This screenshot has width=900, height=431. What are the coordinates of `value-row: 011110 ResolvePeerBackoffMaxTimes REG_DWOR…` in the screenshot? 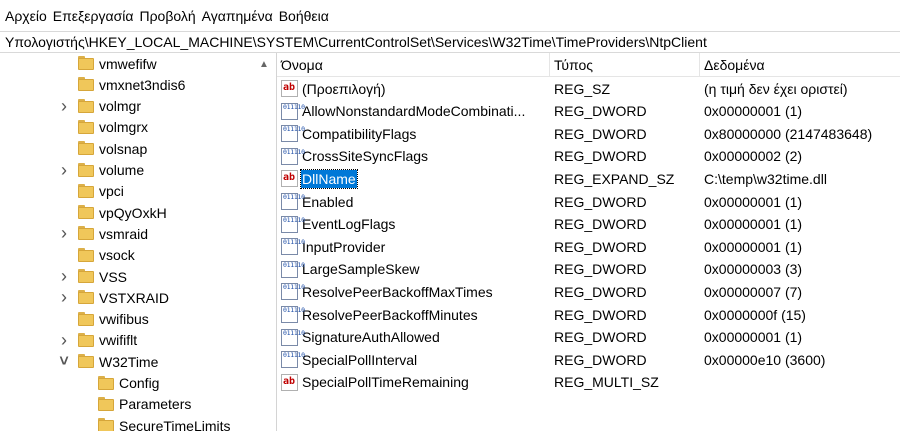 It's located at (588, 291).